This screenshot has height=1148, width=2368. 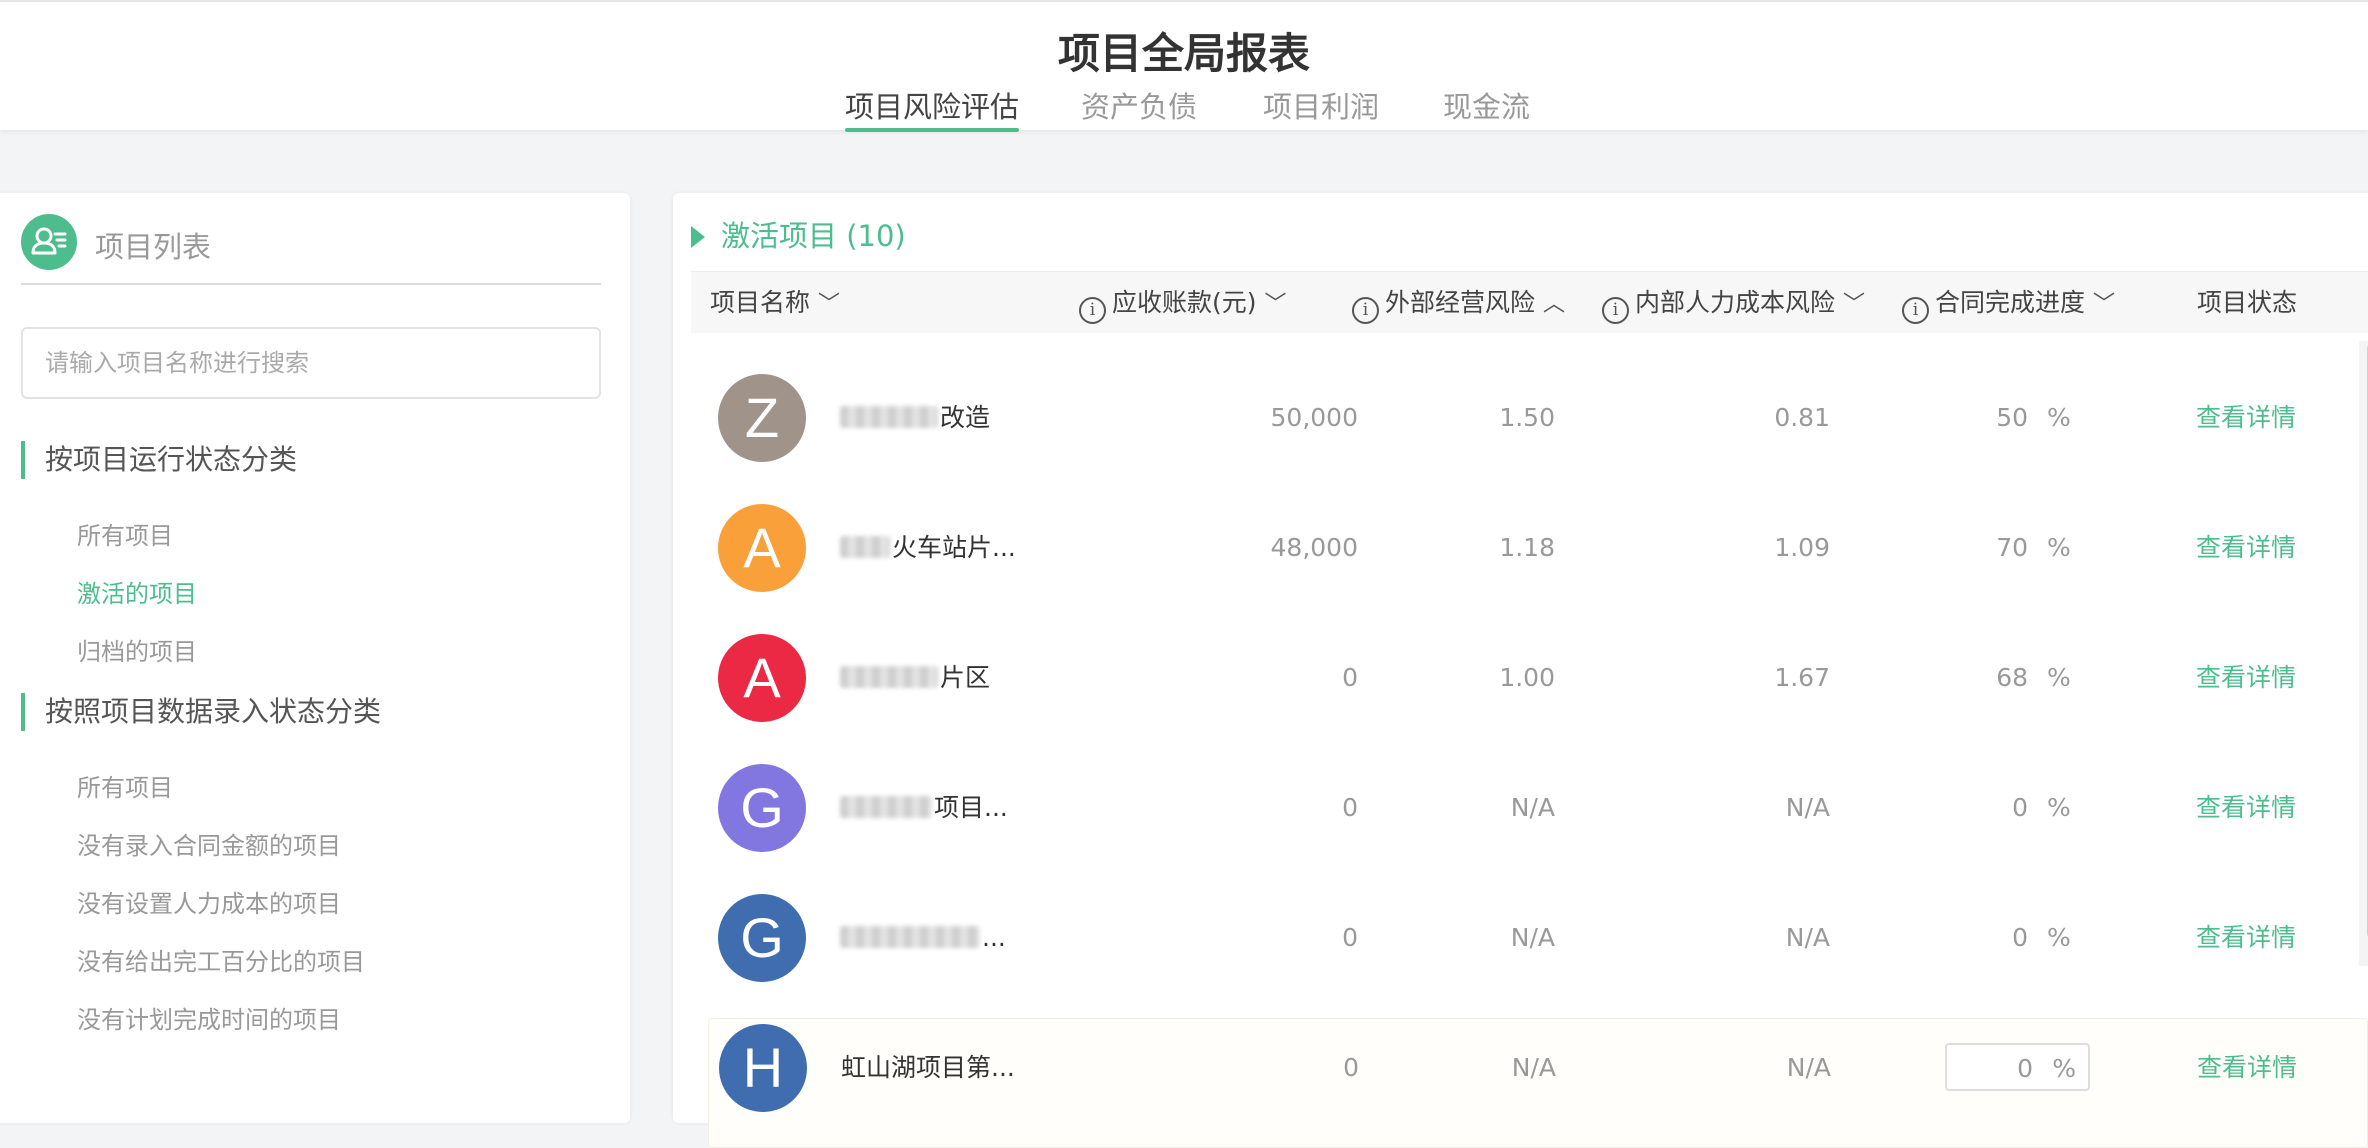 What do you see at coordinates (762, 418) in the screenshot?
I see `avatar: Z` at bounding box center [762, 418].